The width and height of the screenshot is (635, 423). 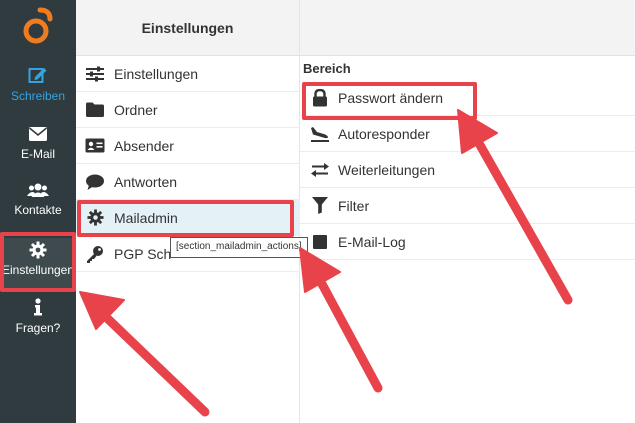 I want to click on sliders-icon, so click(x=95, y=74).